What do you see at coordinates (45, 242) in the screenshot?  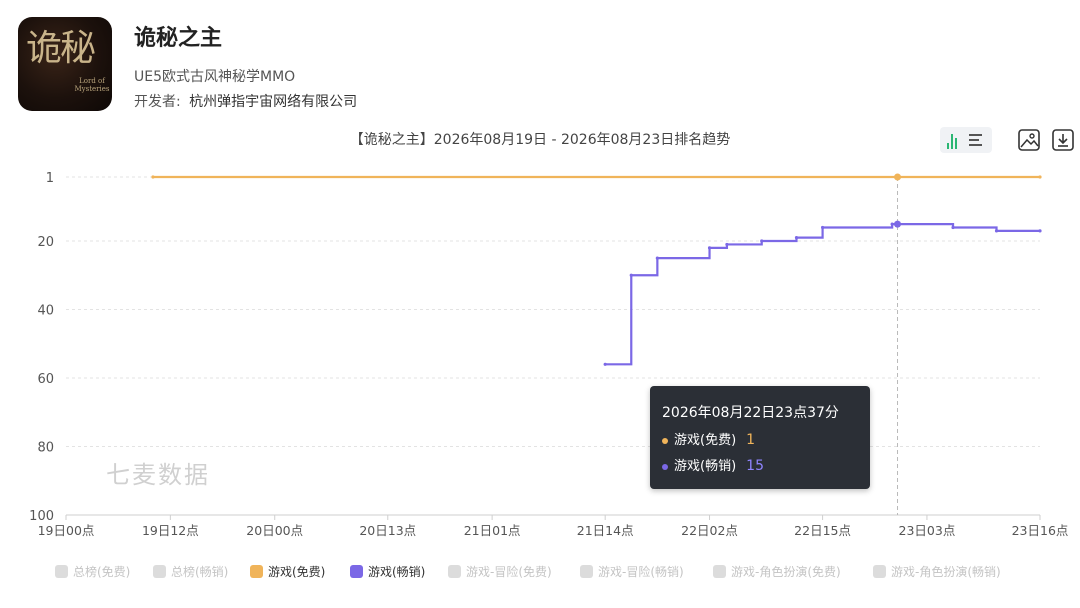 I see `y-tick-label: 20` at bounding box center [45, 242].